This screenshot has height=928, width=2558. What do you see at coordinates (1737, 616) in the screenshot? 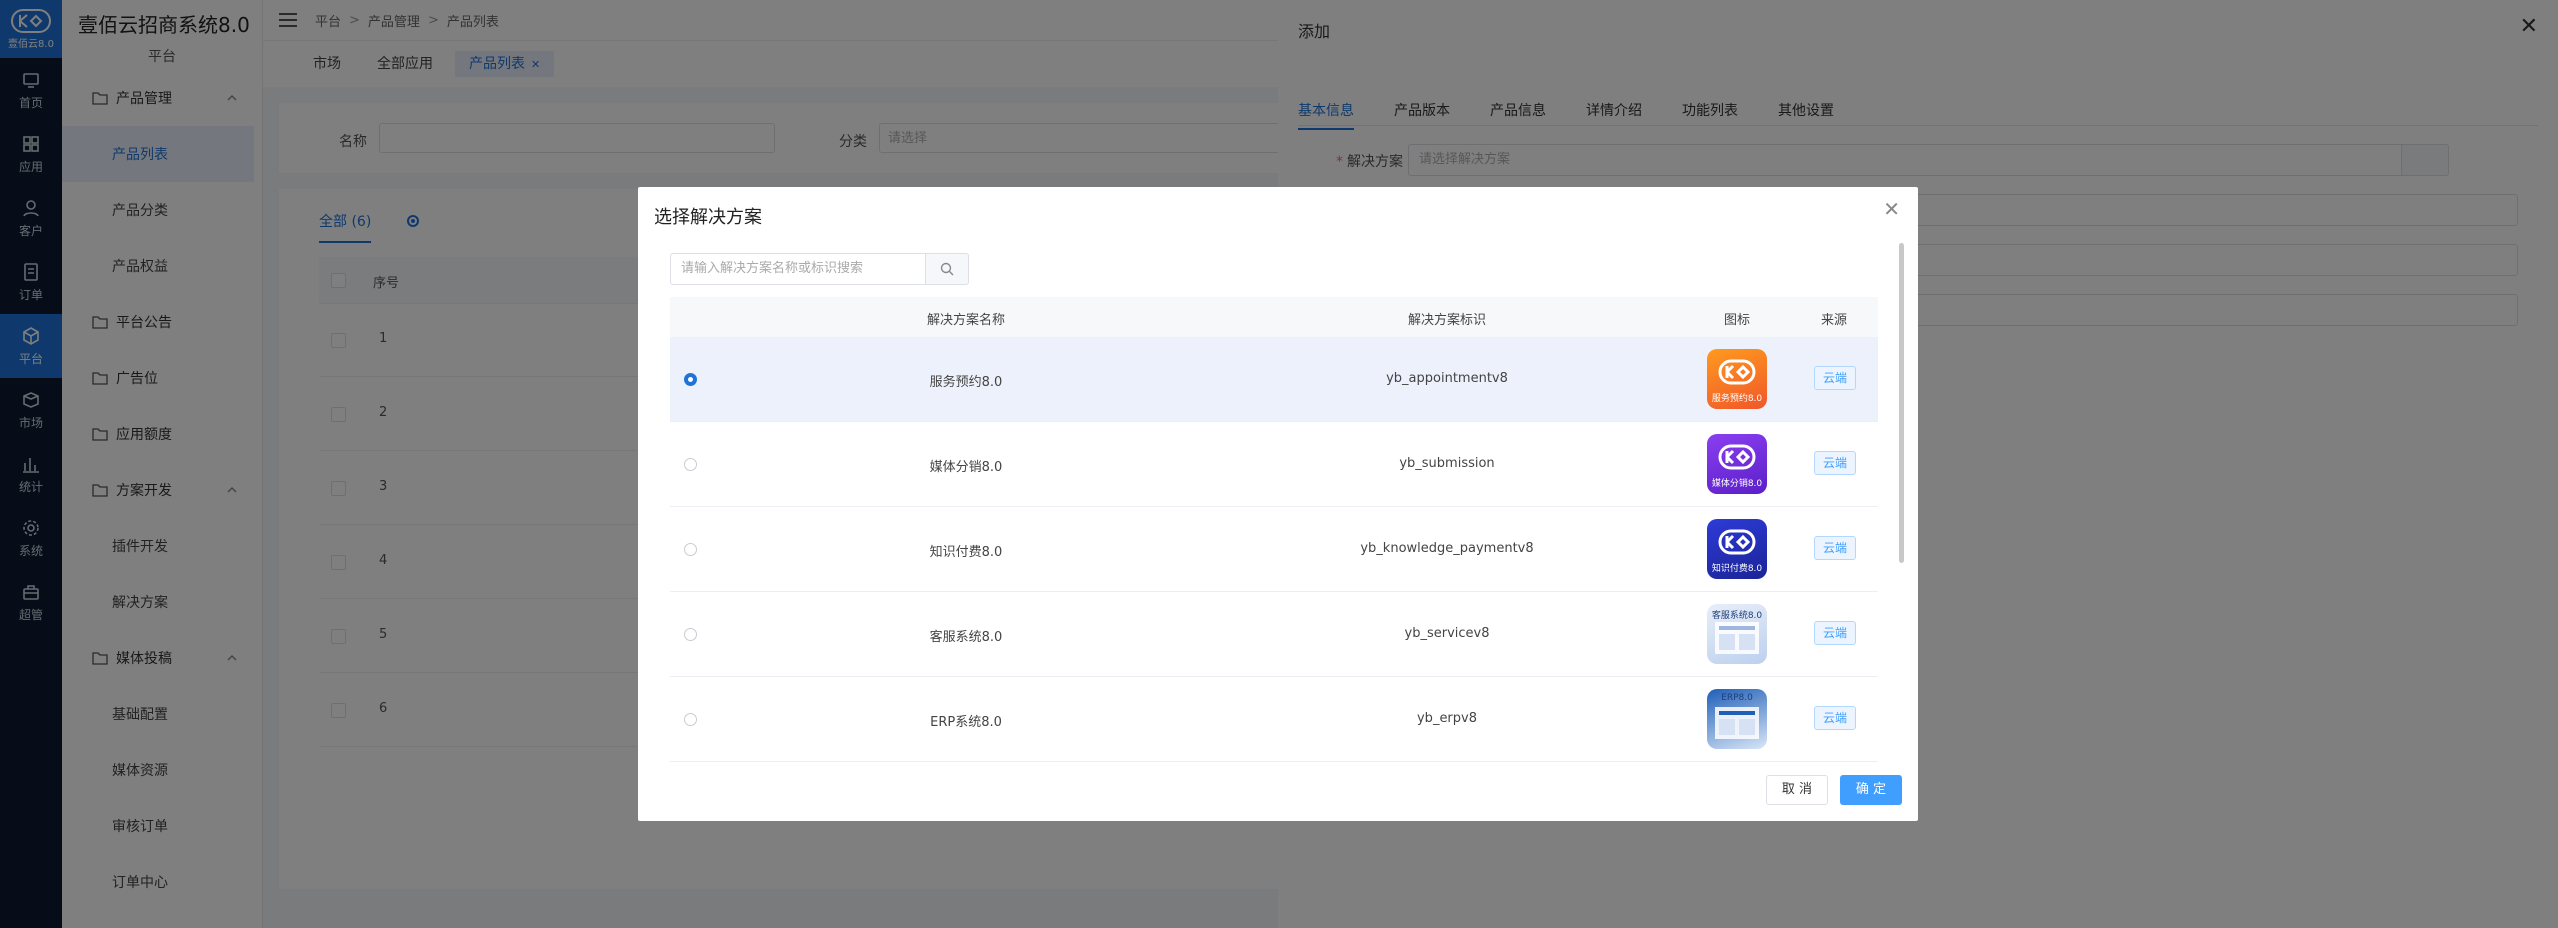
I see `solution-icon-caption: 客服系统8.0` at bounding box center [1737, 616].